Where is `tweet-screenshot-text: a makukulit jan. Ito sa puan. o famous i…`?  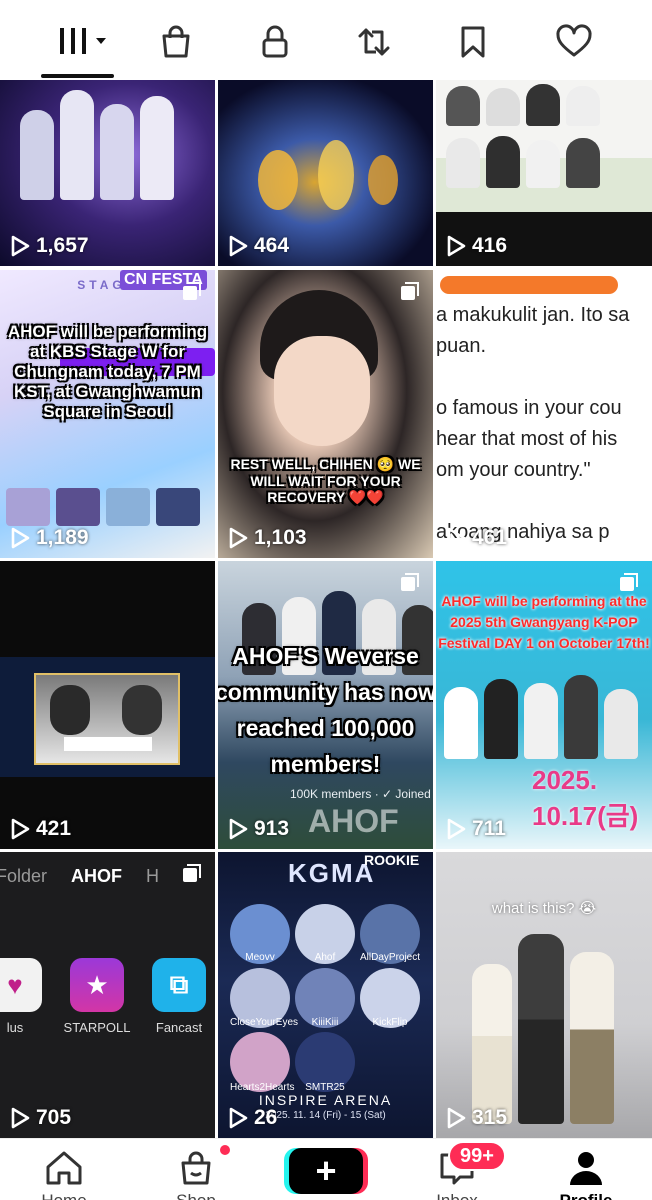
tweet-screenshot-text: a makukulit jan. Ito sa puan. o famous i… is located at coordinates (533, 423).